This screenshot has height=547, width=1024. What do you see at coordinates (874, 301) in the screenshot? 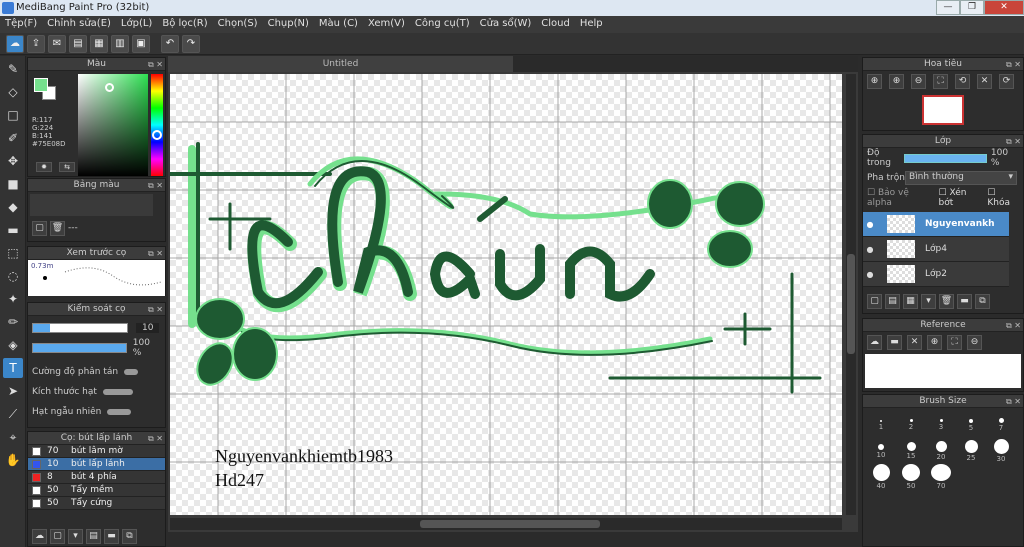
I see `new-layer-icon: ▢` at bounding box center [874, 301].